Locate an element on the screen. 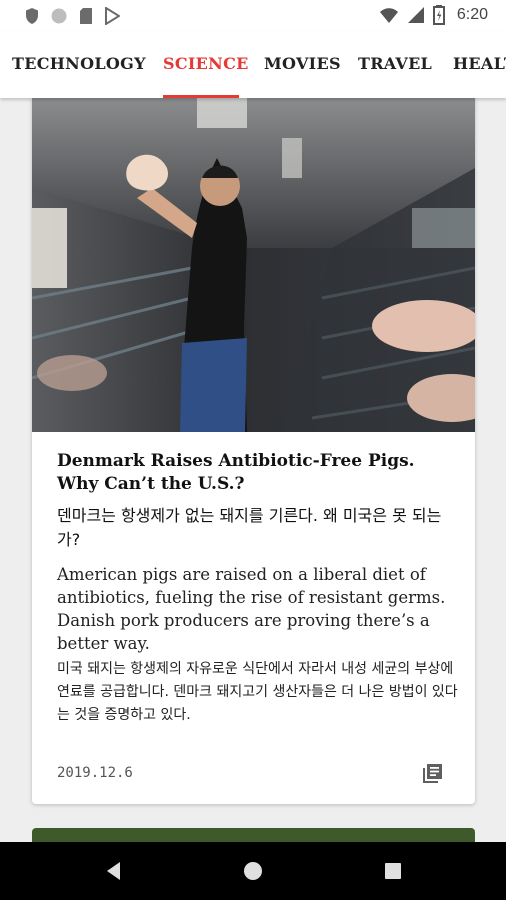 The width and height of the screenshot is (506, 900). tab-travel: TRAVEL is located at coordinates (395, 63).